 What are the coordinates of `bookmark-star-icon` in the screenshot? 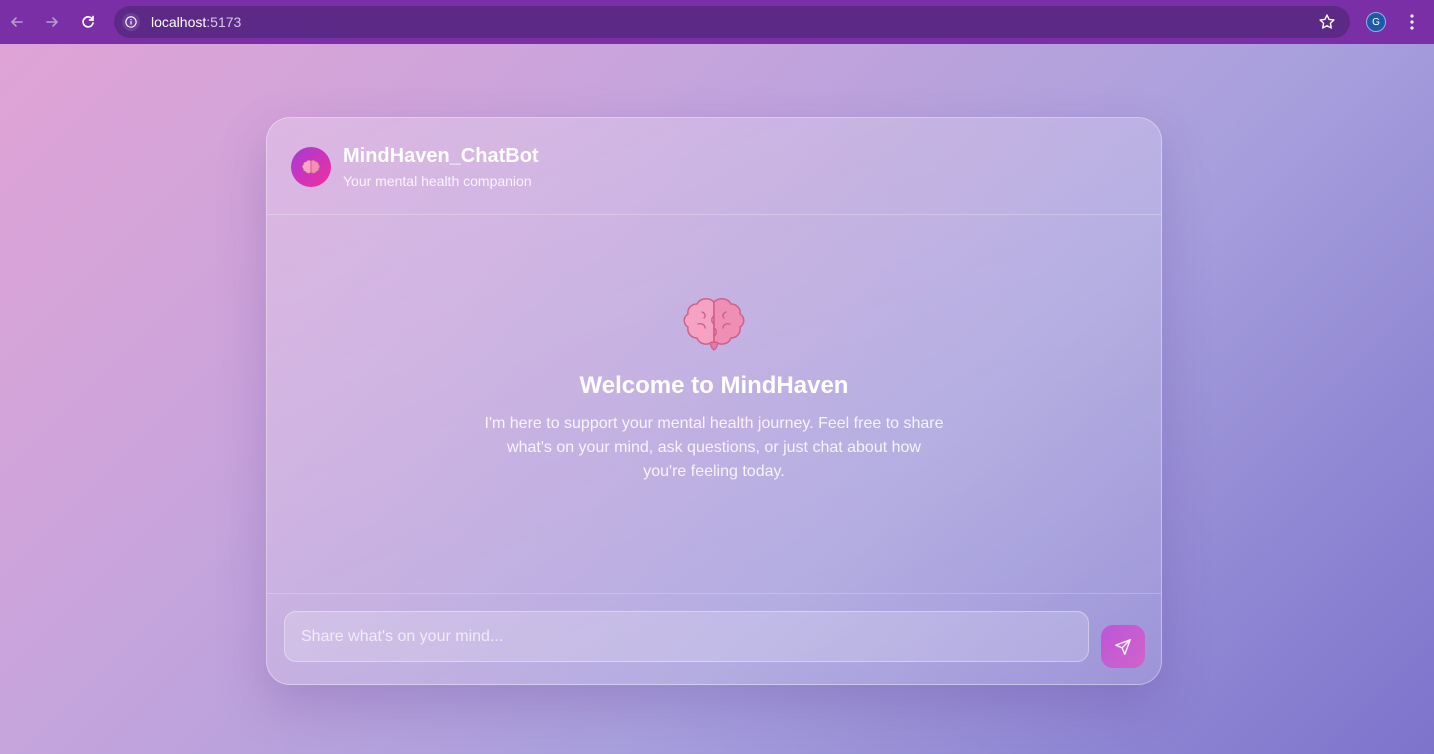 It's located at (1327, 22).